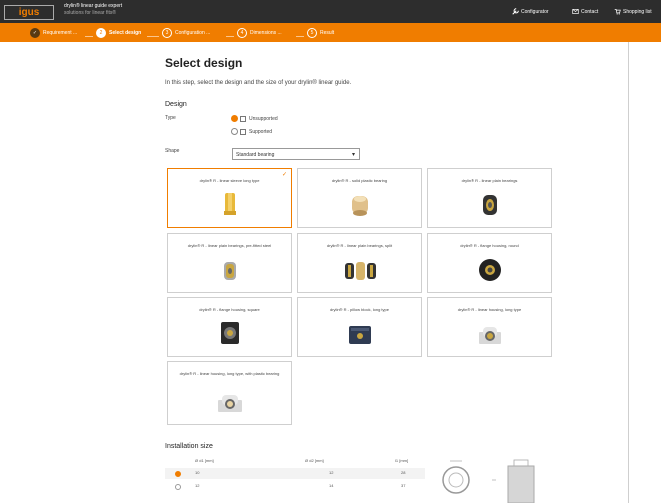 Image resolution: width=661 pixels, height=503 pixels. I want to click on mail-icon, so click(575, 11).